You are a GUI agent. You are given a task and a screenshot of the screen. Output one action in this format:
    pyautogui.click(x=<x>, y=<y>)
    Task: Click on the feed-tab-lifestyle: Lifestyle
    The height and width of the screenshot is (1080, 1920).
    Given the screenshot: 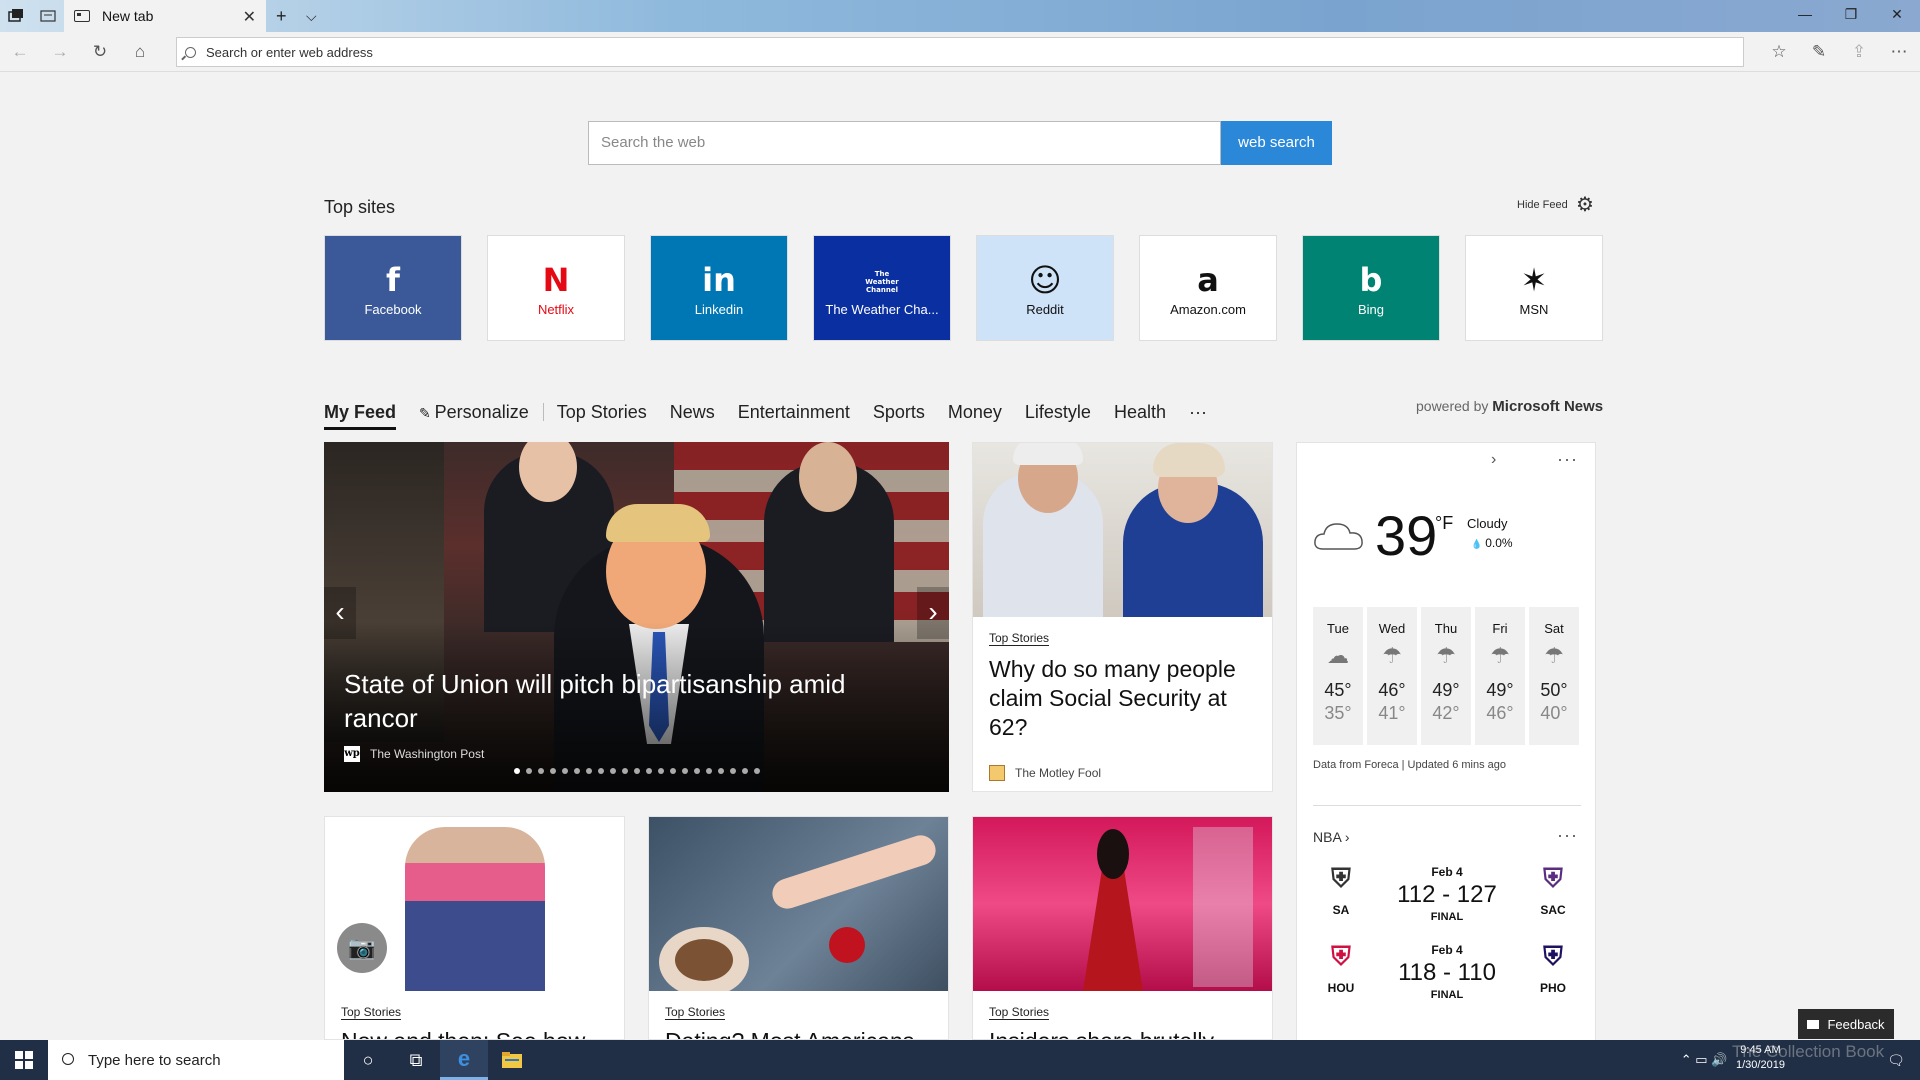 What is the action you would take?
    pyautogui.click(x=1058, y=412)
    